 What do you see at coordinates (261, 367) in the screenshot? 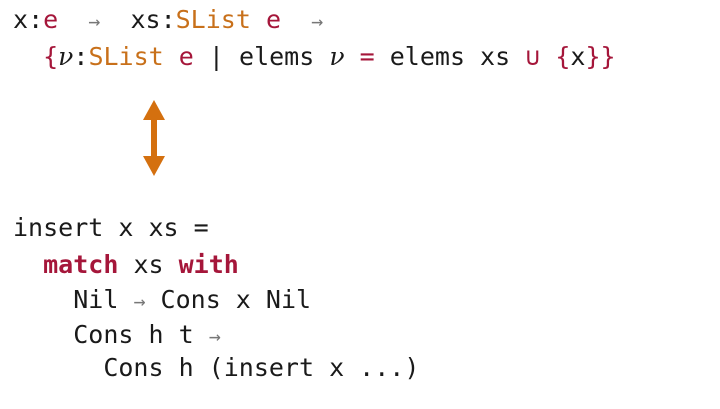
I see `case-cons-body: Cons h (insert x ...)` at bounding box center [261, 367].